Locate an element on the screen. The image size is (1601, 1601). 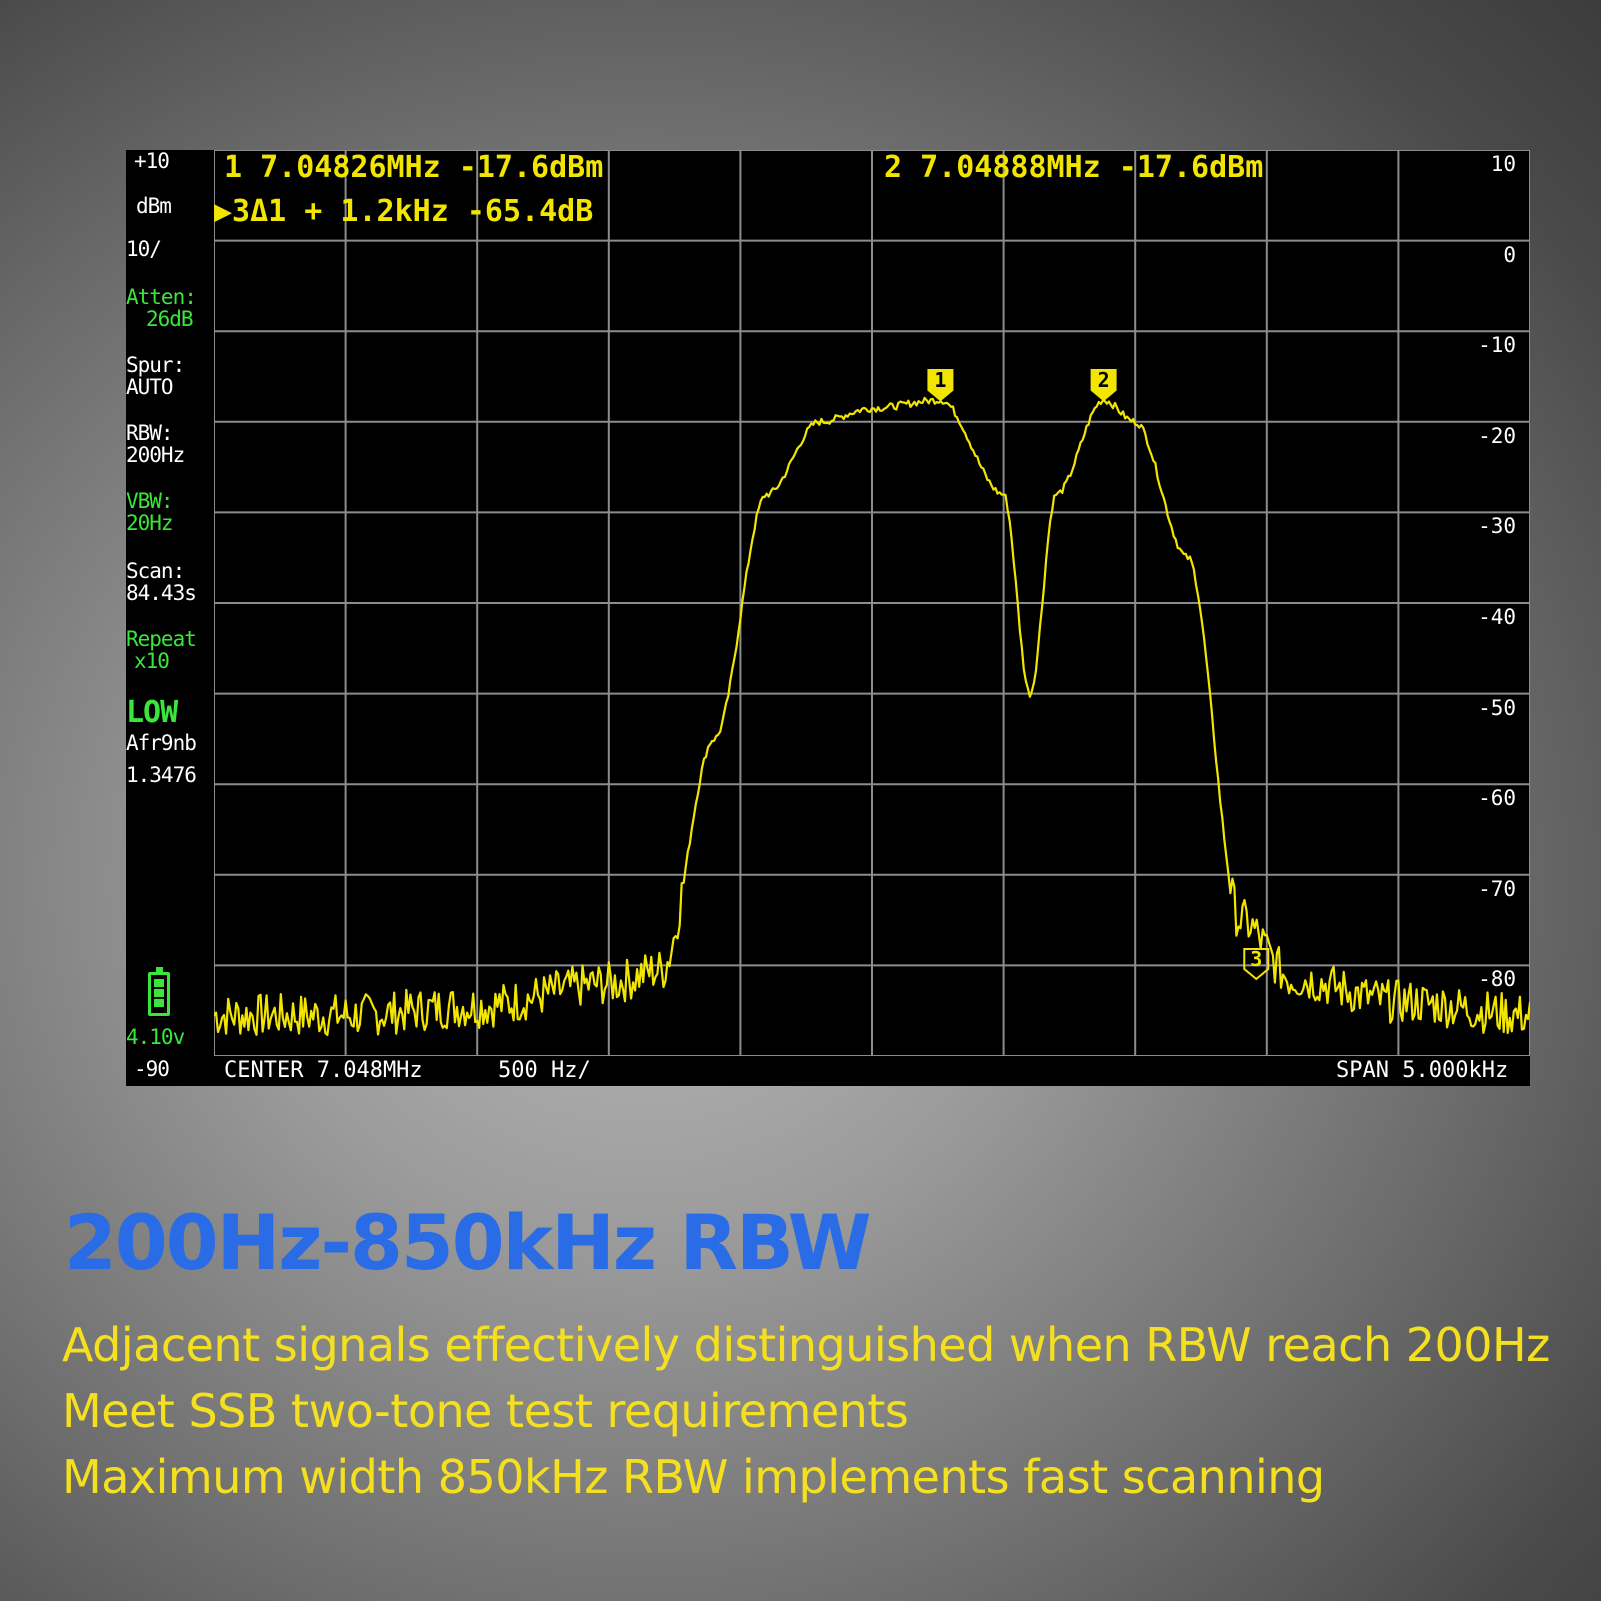
marker-group: 1 2 3 is located at coordinates (1098, 674).